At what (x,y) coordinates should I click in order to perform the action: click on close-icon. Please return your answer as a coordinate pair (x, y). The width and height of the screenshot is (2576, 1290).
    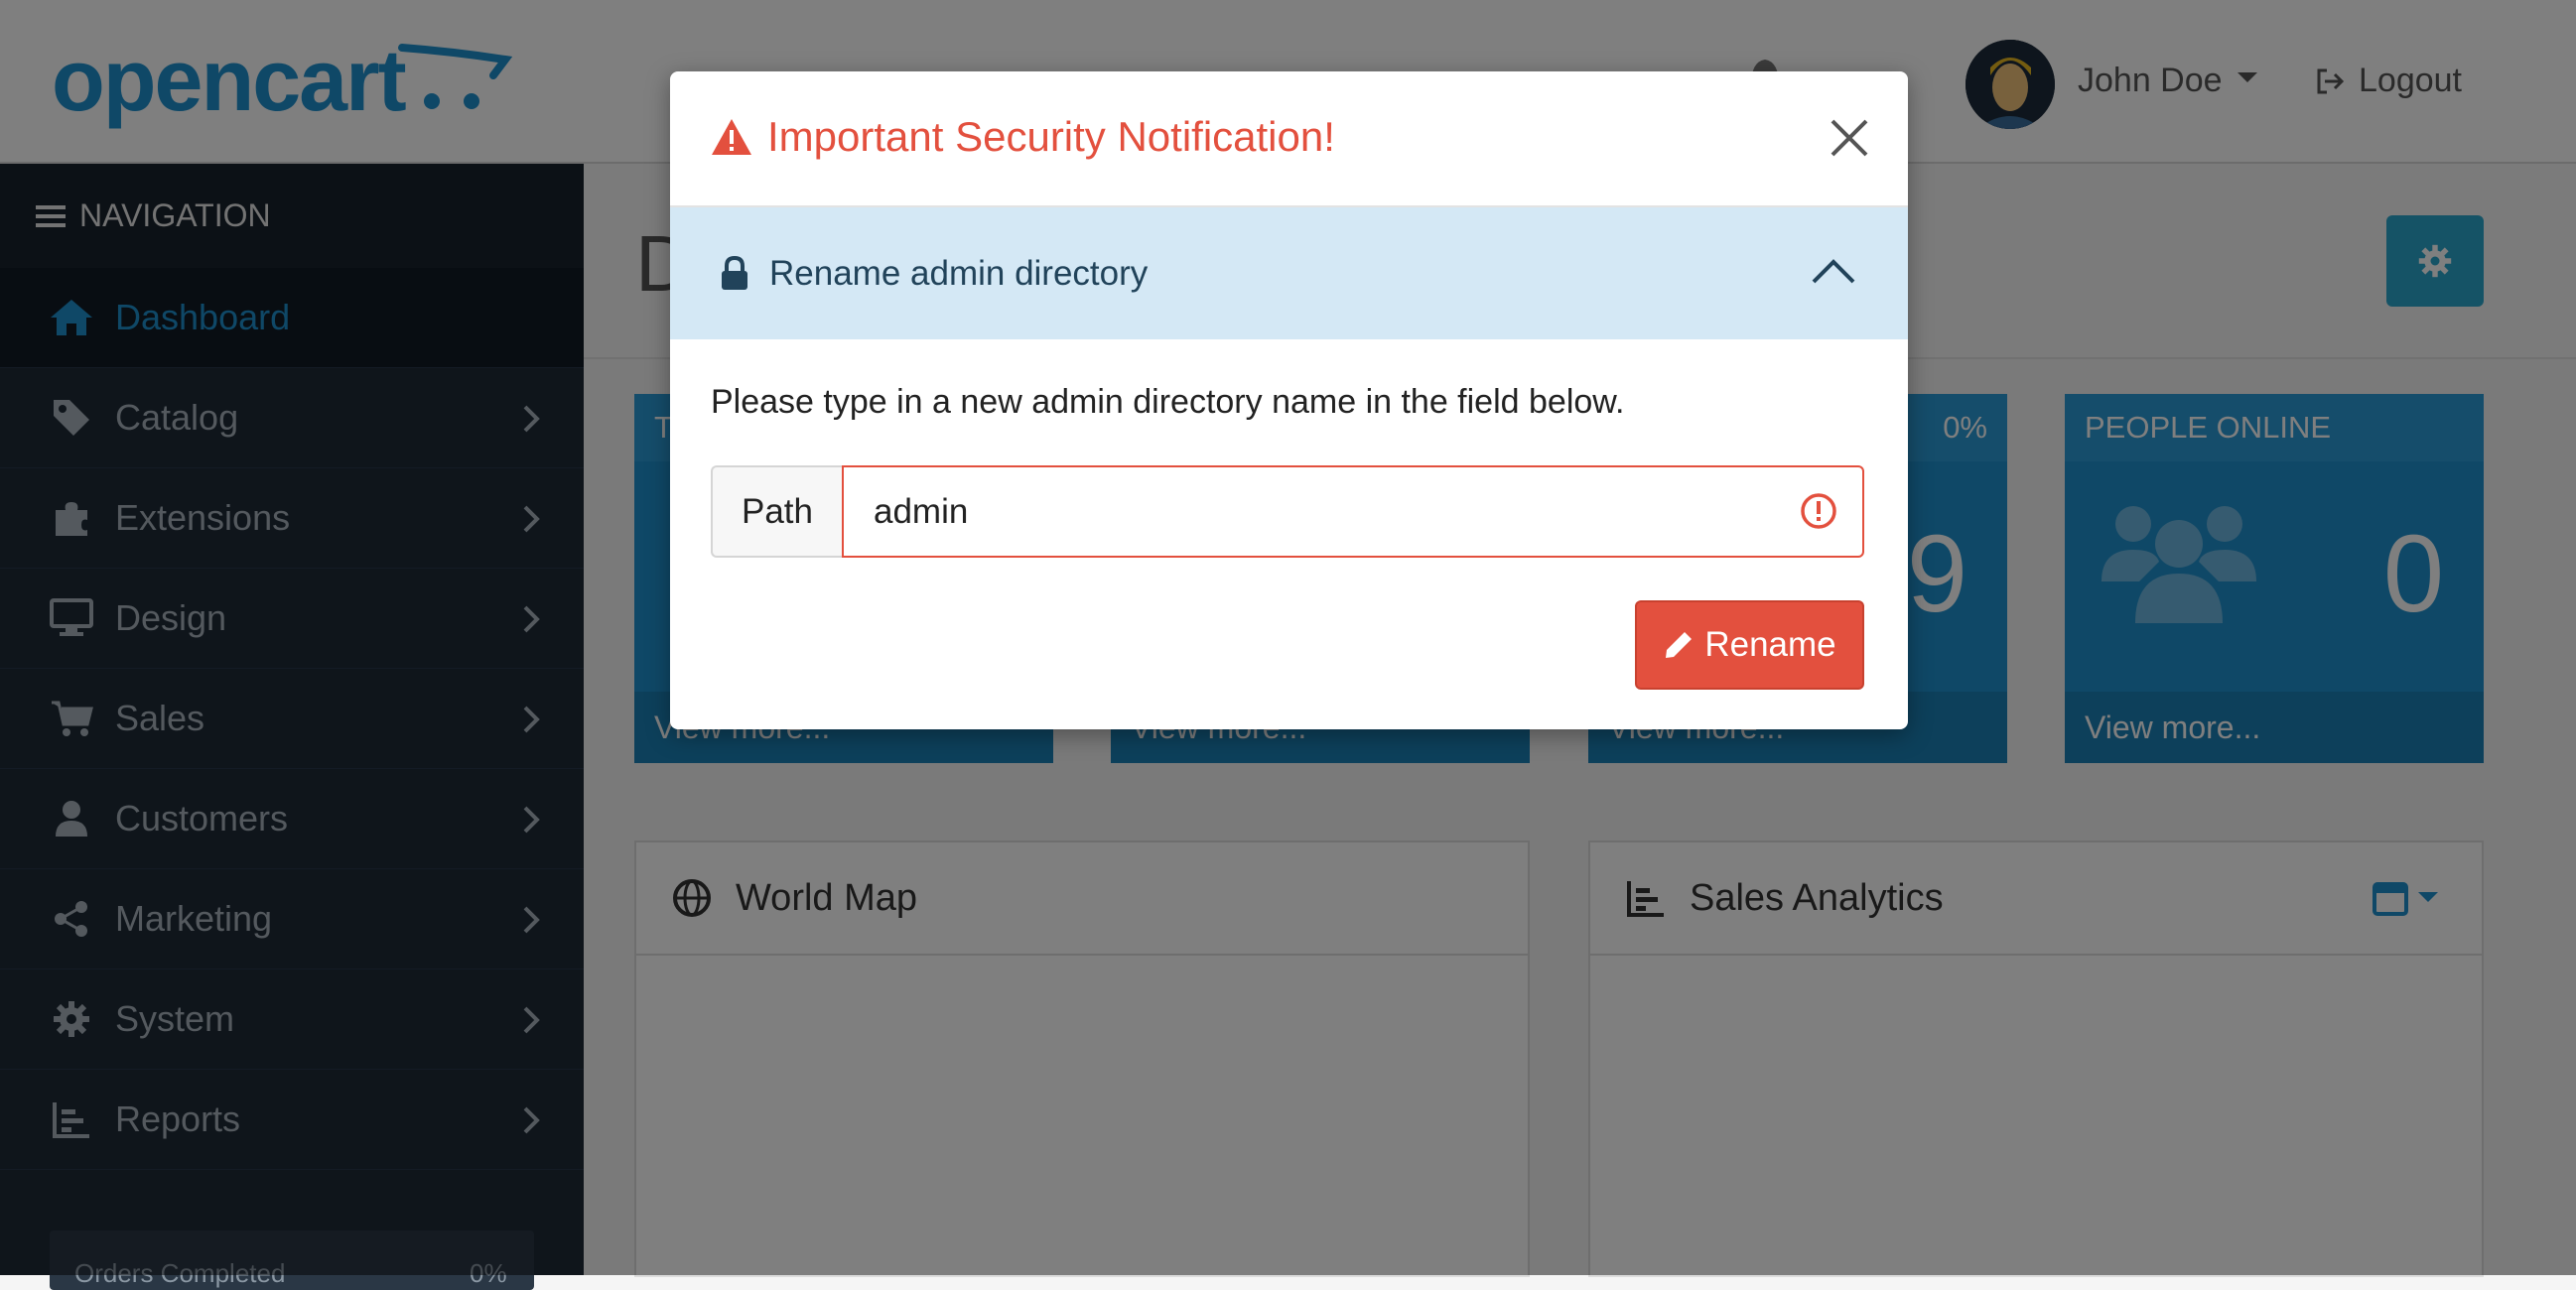
    Looking at the image, I should click on (1849, 138).